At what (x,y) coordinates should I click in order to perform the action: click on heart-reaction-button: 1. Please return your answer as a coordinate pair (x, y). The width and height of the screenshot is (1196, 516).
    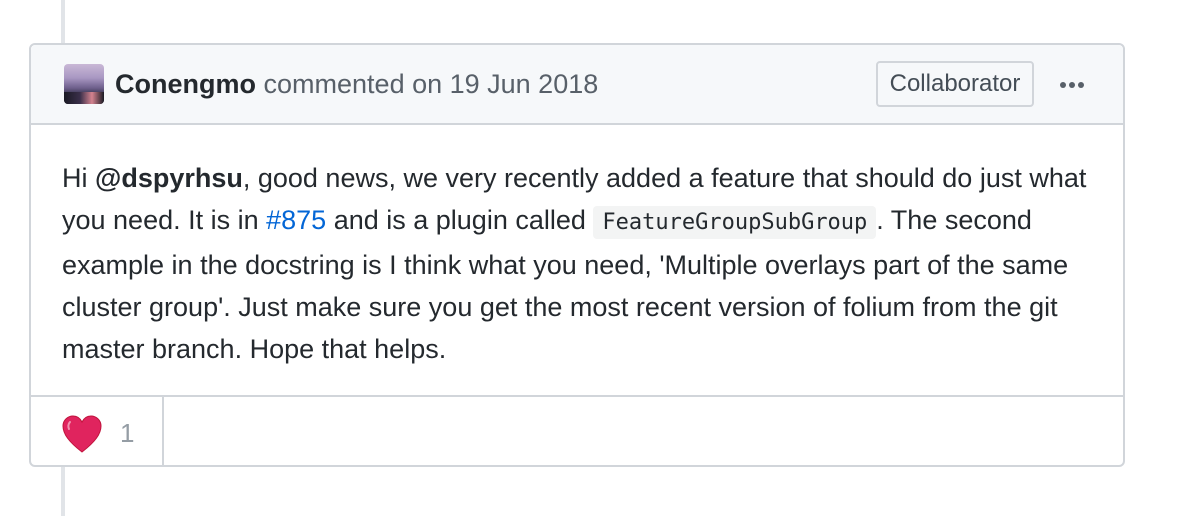
    Looking at the image, I should click on (97, 432).